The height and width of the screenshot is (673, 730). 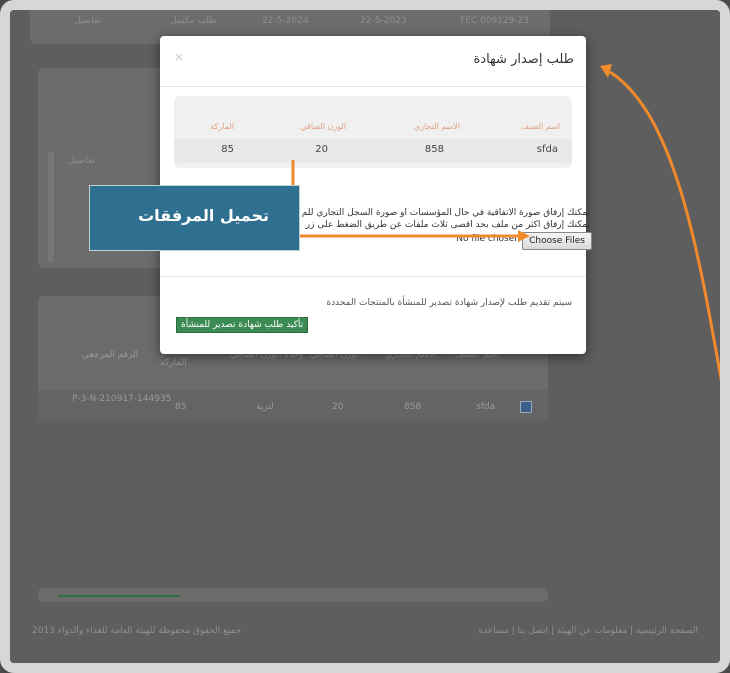 What do you see at coordinates (606, 71) in the screenshot?
I see `title-arrowhead` at bounding box center [606, 71].